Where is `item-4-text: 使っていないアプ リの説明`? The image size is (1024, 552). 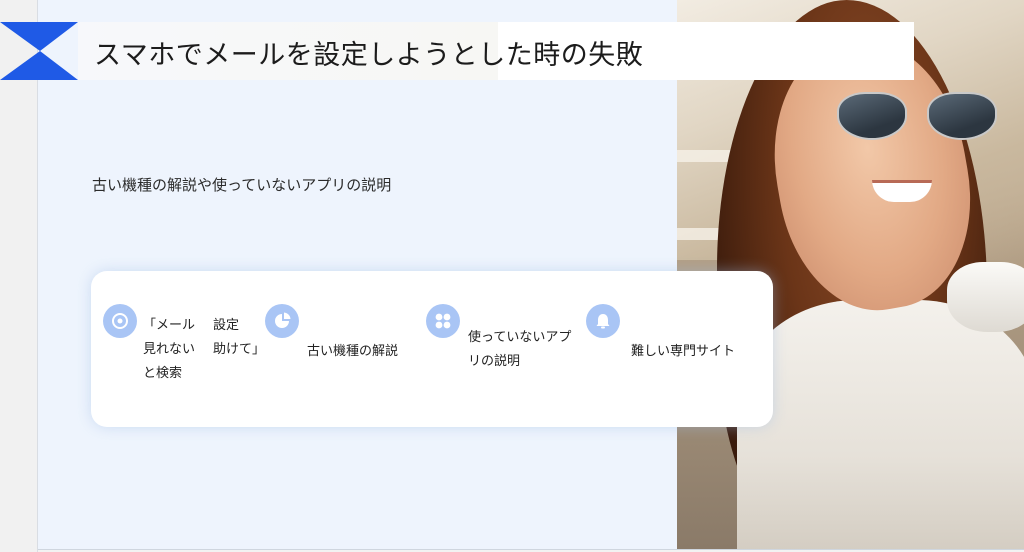
item-4-text: 使っていないアプ リの説明 is located at coordinates (520, 349).